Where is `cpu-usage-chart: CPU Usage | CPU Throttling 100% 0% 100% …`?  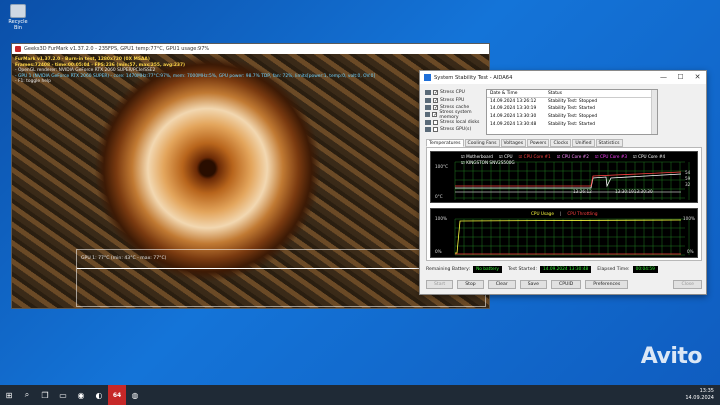
cpu-usage-chart: CPU Usage | CPU Throttling 100% 0% 100% … is located at coordinates (564, 233).